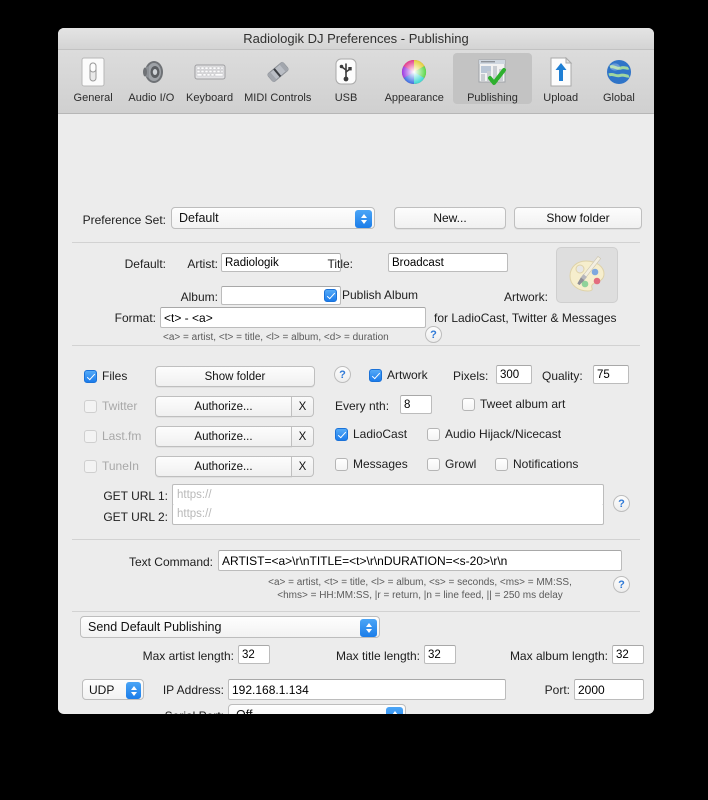 The height and width of the screenshot is (800, 708). What do you see at coordinates (202, 264) in the screenshot?
I see `artist-label: Artist:` at bounding box center [202, 264].